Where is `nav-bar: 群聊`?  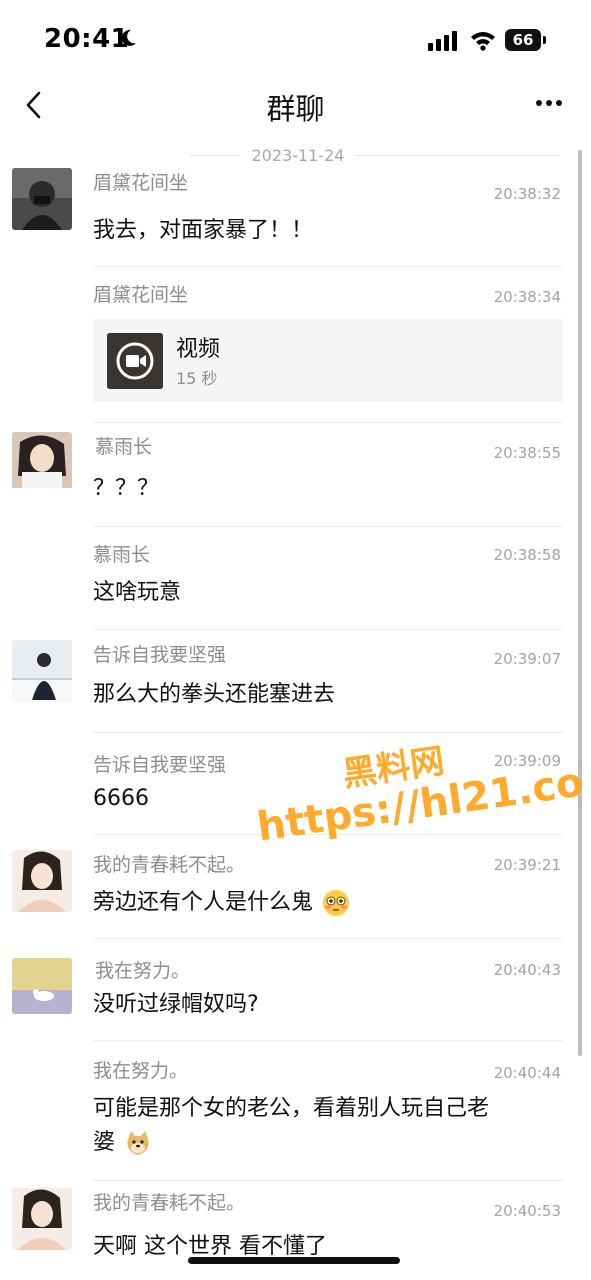 nav-bar: 群聊 is located at coordinates (295, 105).